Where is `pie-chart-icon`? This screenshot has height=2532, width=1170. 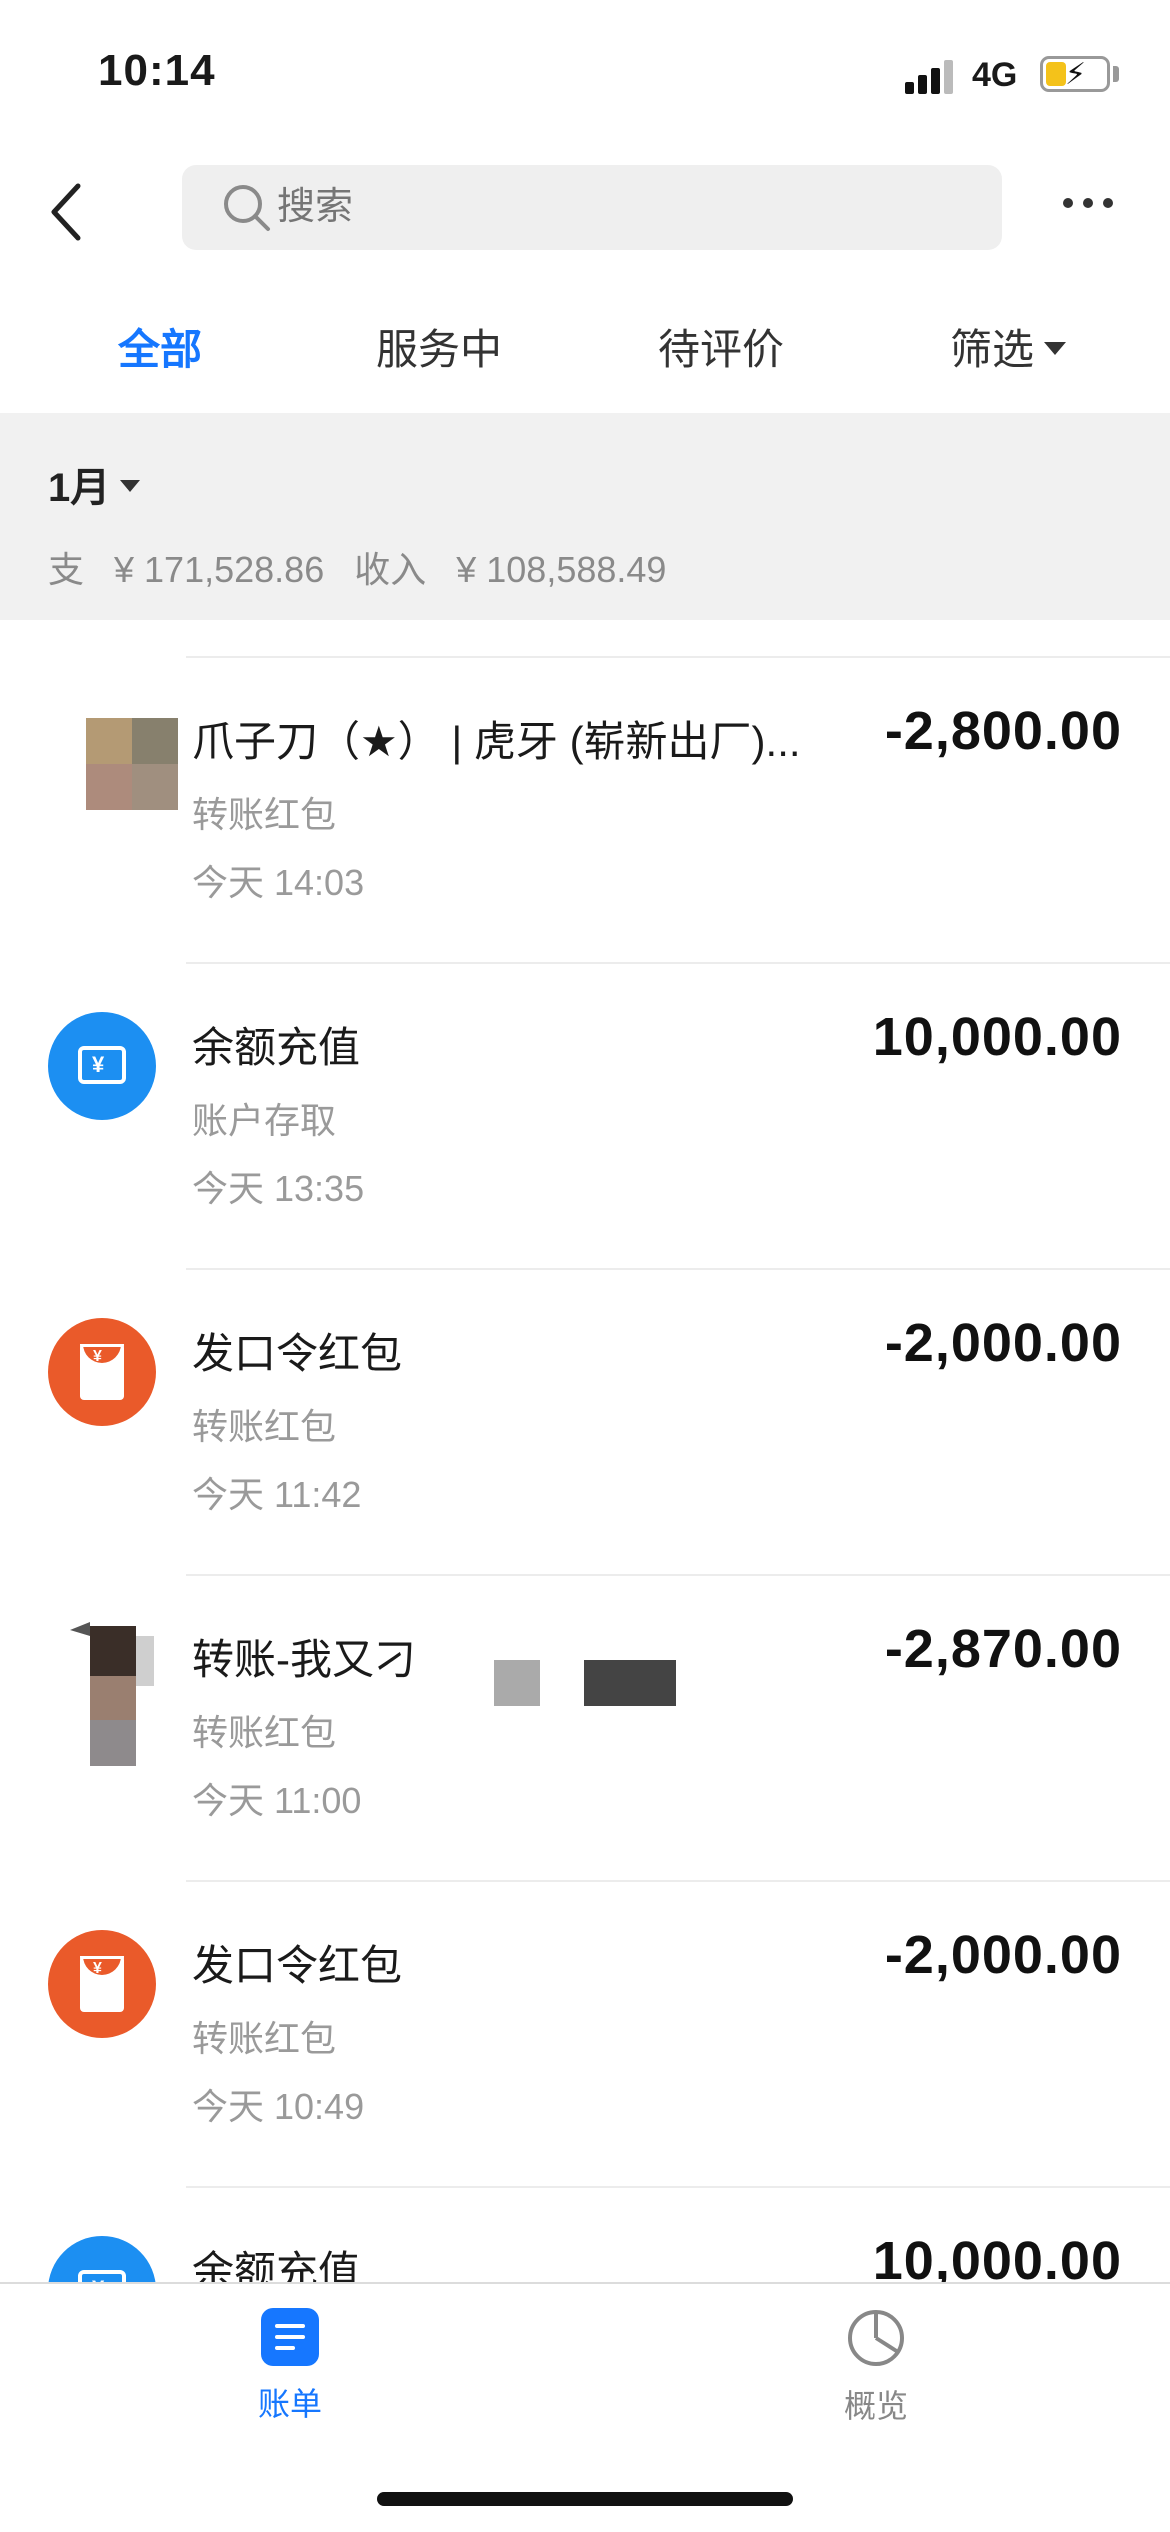
pie-chart-icon is located at coordinates (876, 2338).